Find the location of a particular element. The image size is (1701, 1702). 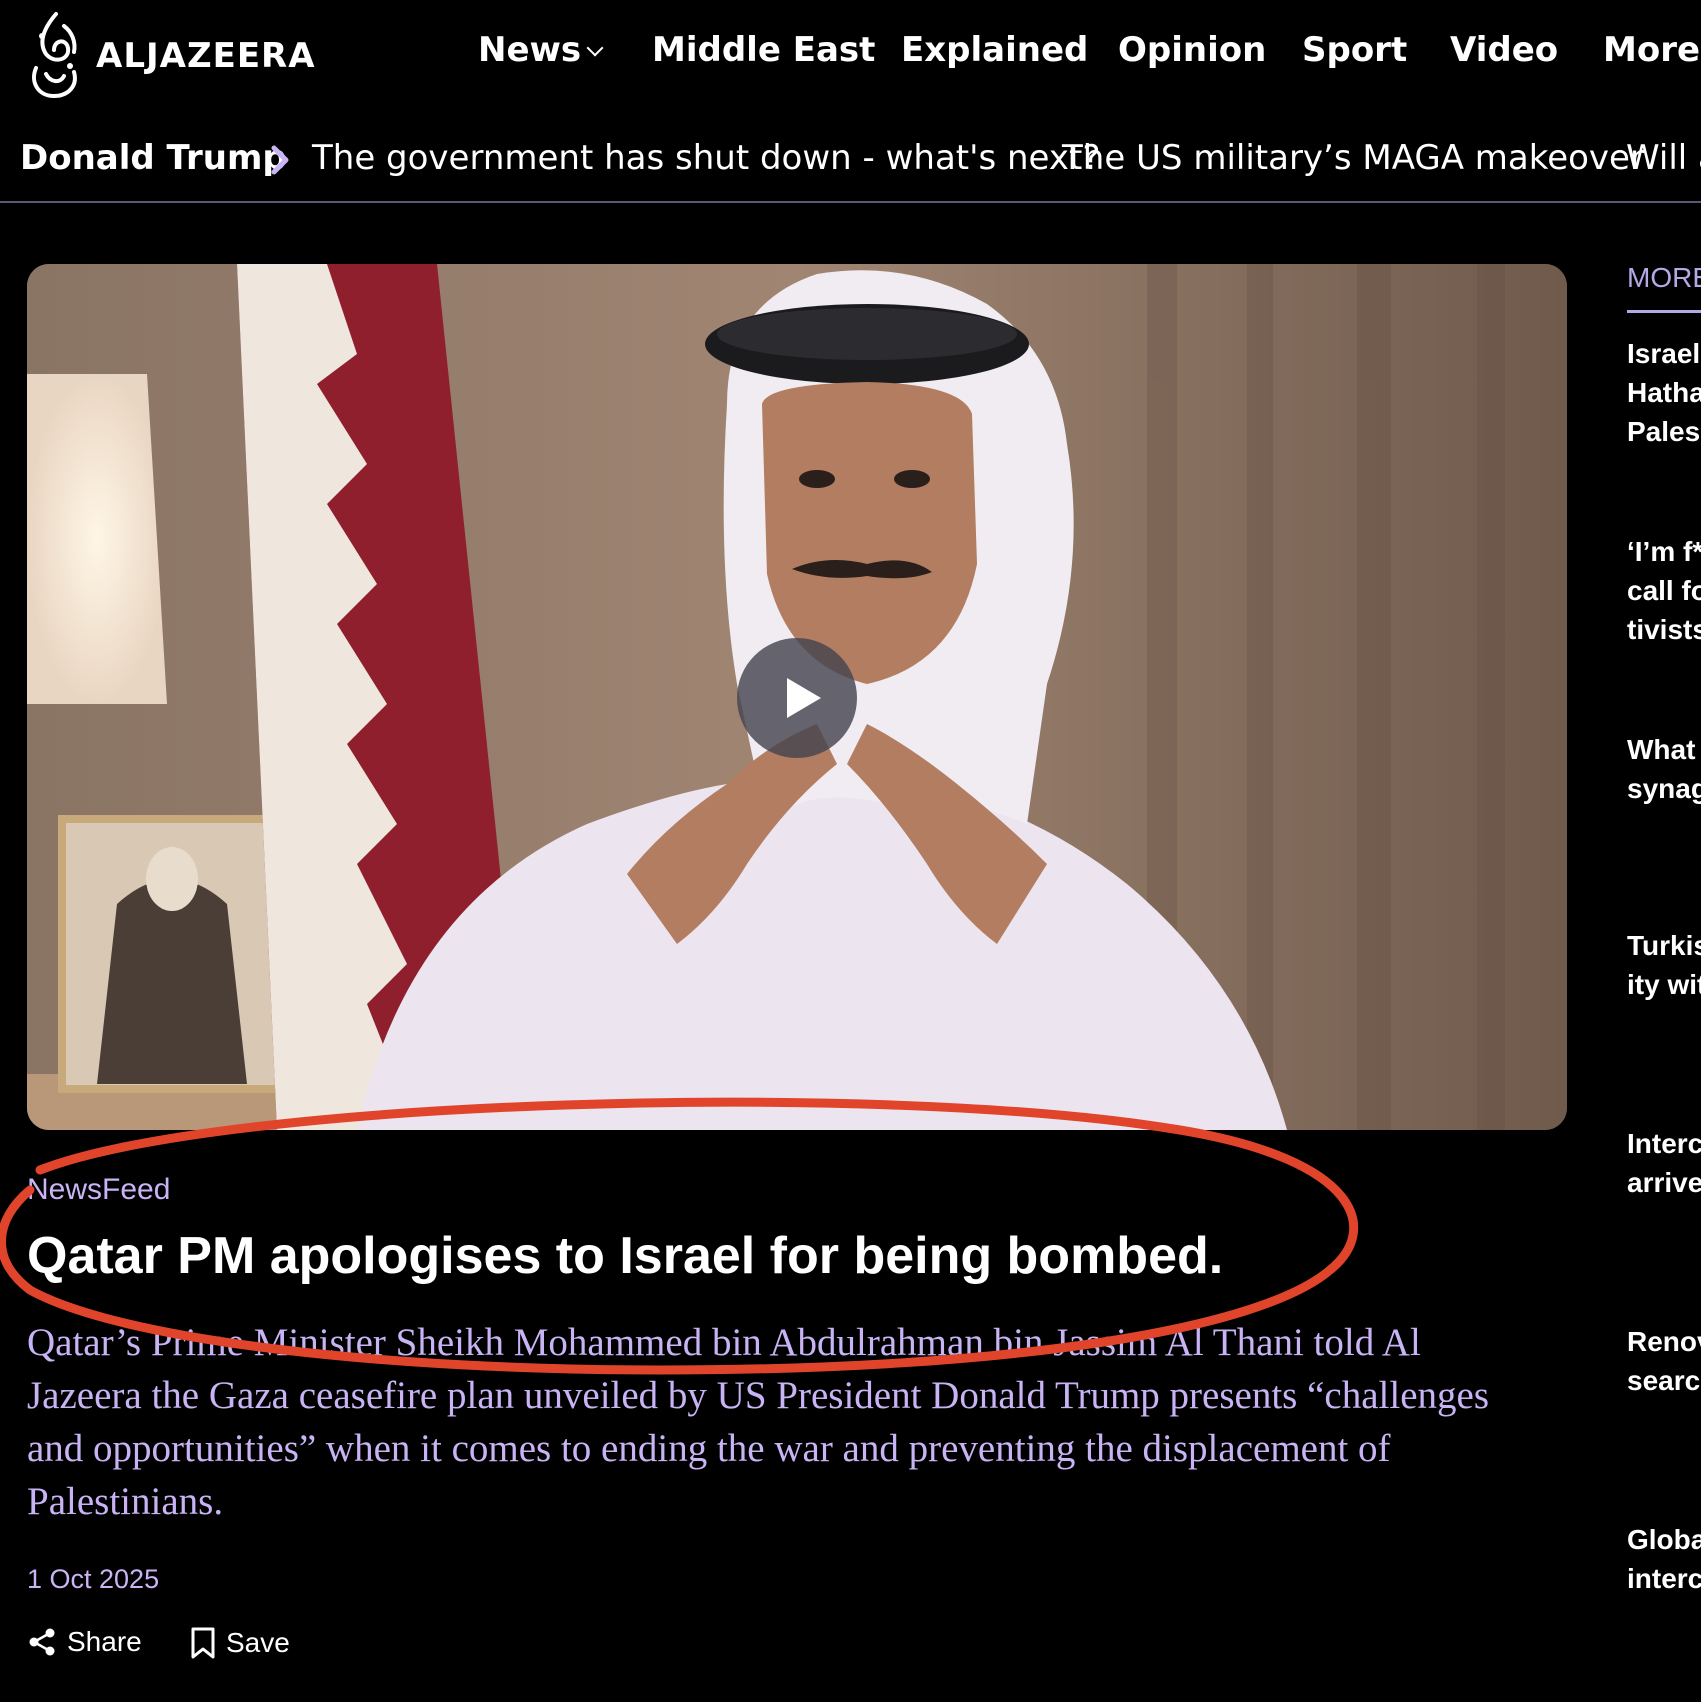

more-story-link: What synag is located at coordinates (1664, 769).